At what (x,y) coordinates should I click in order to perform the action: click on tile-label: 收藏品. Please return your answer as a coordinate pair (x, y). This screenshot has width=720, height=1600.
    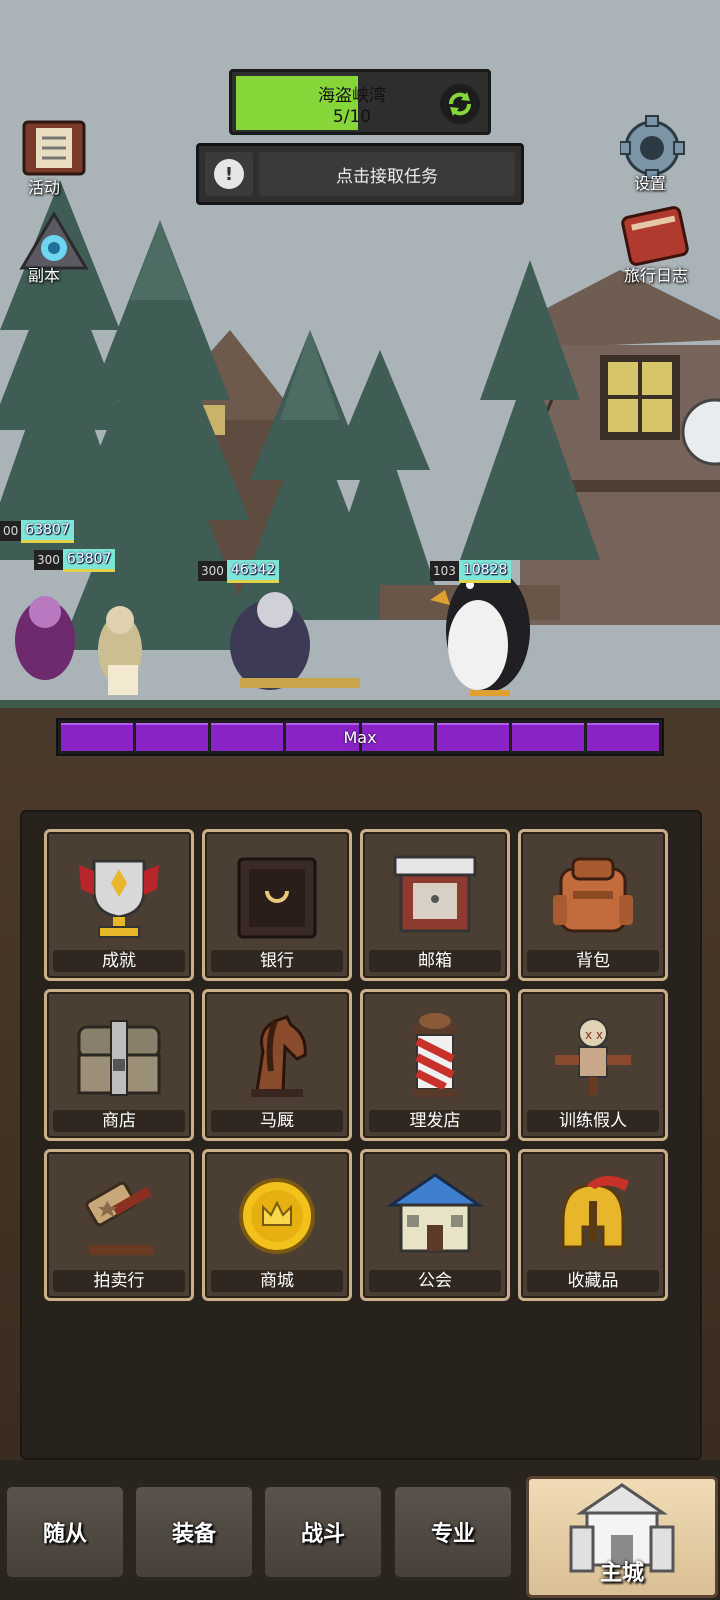
    Looking at the image, I should click on (593, 1281).